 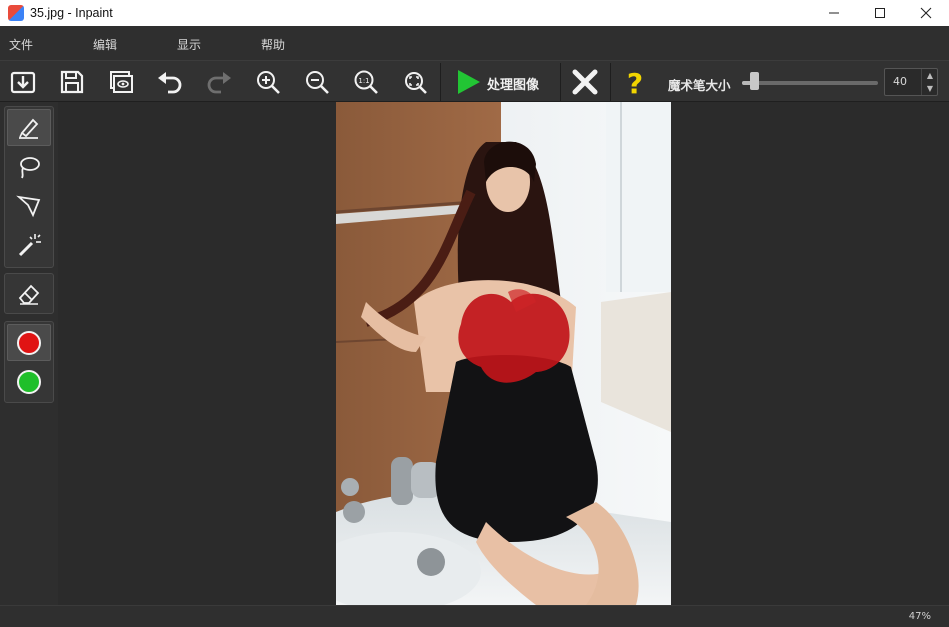 I want to click on color-tool-group, so click(x=29, y=362).